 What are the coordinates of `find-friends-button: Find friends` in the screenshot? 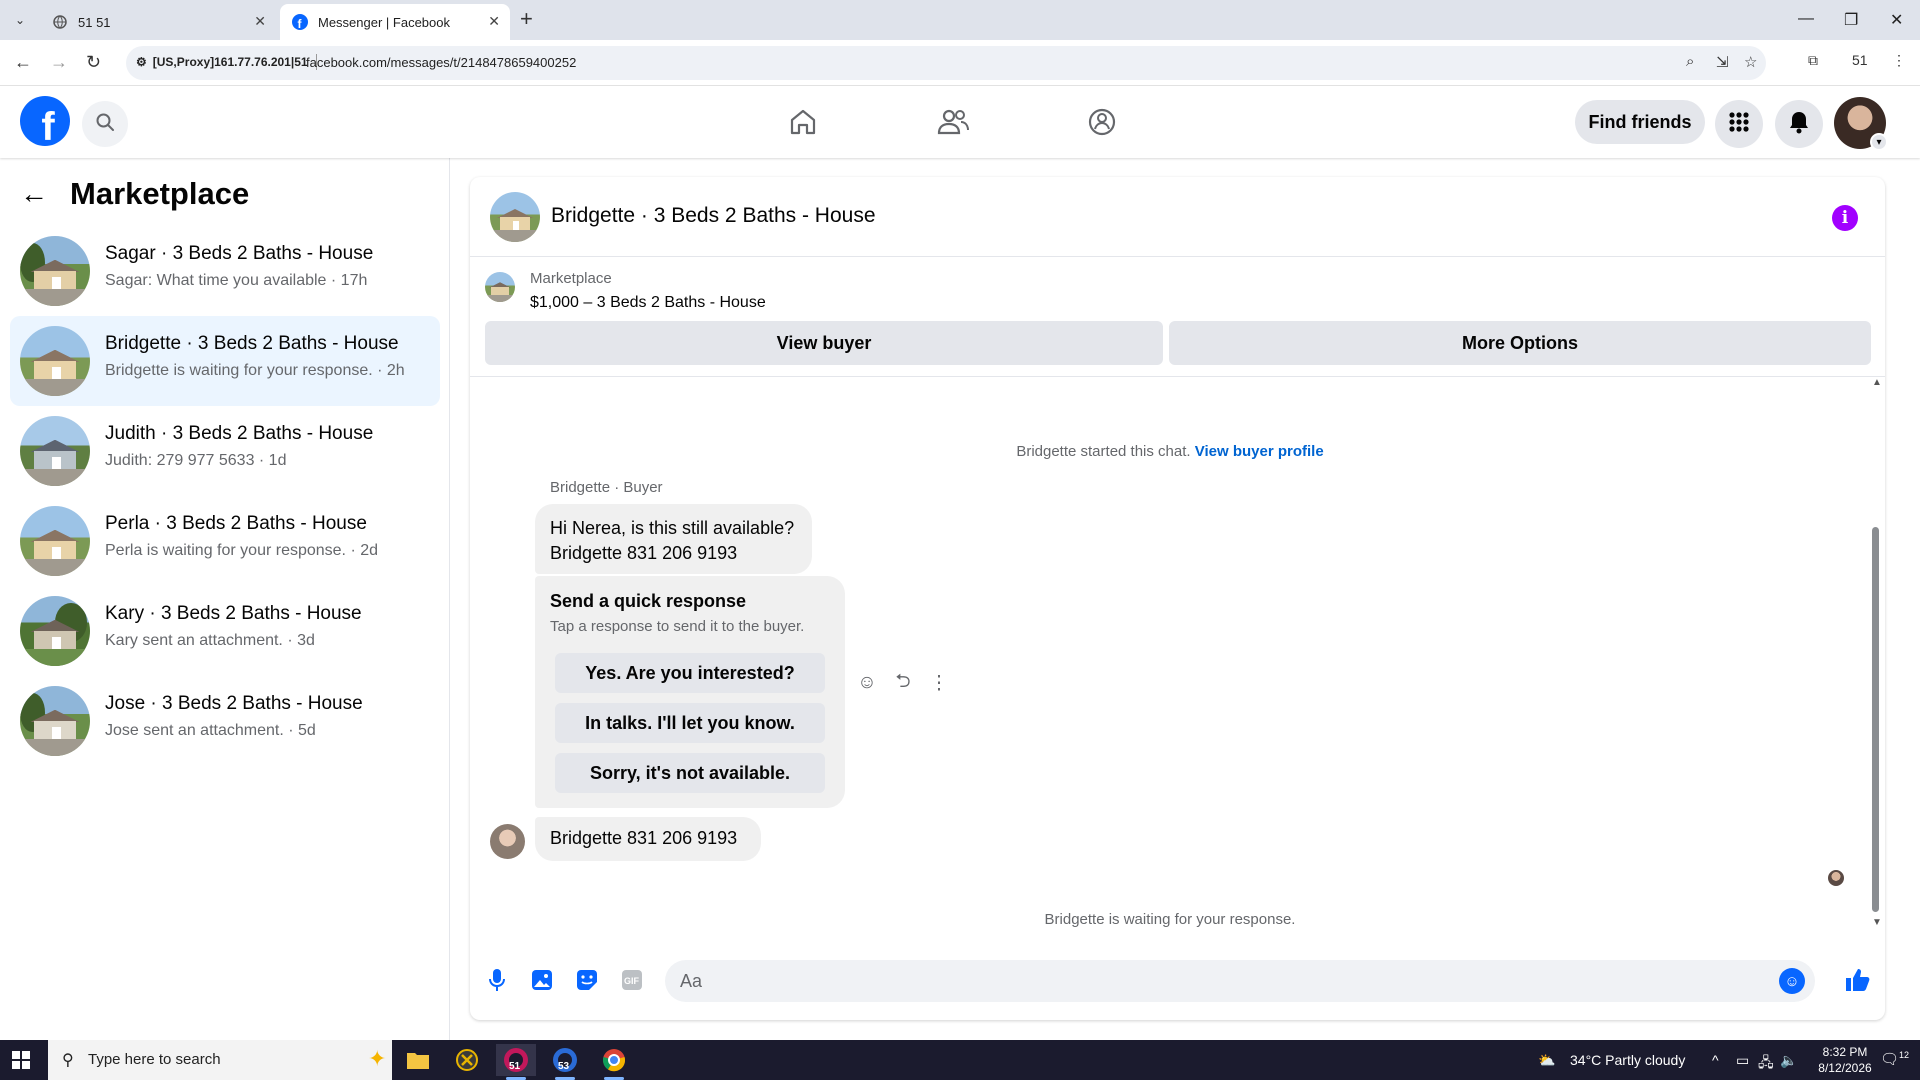 It's located at (1640, 122).